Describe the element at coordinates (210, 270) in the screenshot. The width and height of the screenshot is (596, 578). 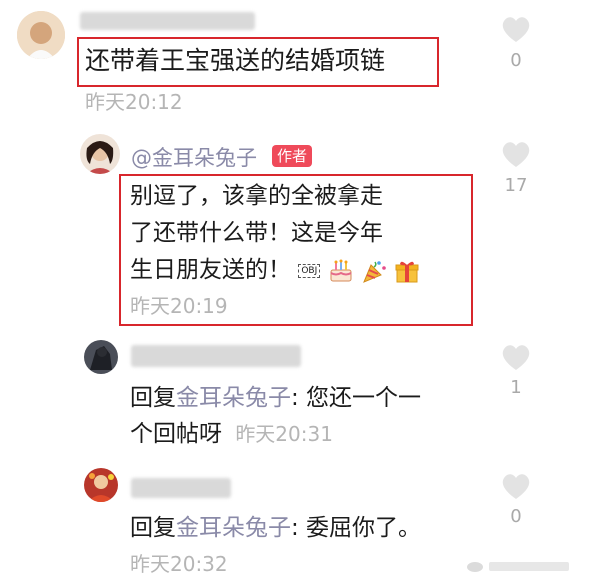
I see `reply-text-line3-text: 生日朋友送的！` at that location.